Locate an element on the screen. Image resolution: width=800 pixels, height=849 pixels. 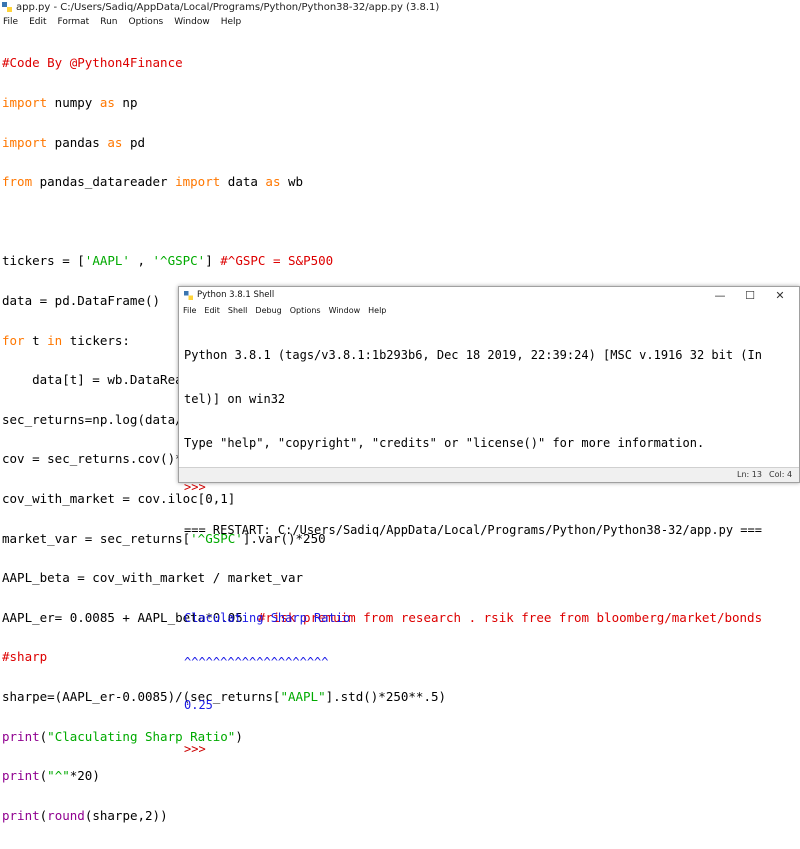
shell-title: Python 3.8.1 Shell is located at coordinates (236, 295).